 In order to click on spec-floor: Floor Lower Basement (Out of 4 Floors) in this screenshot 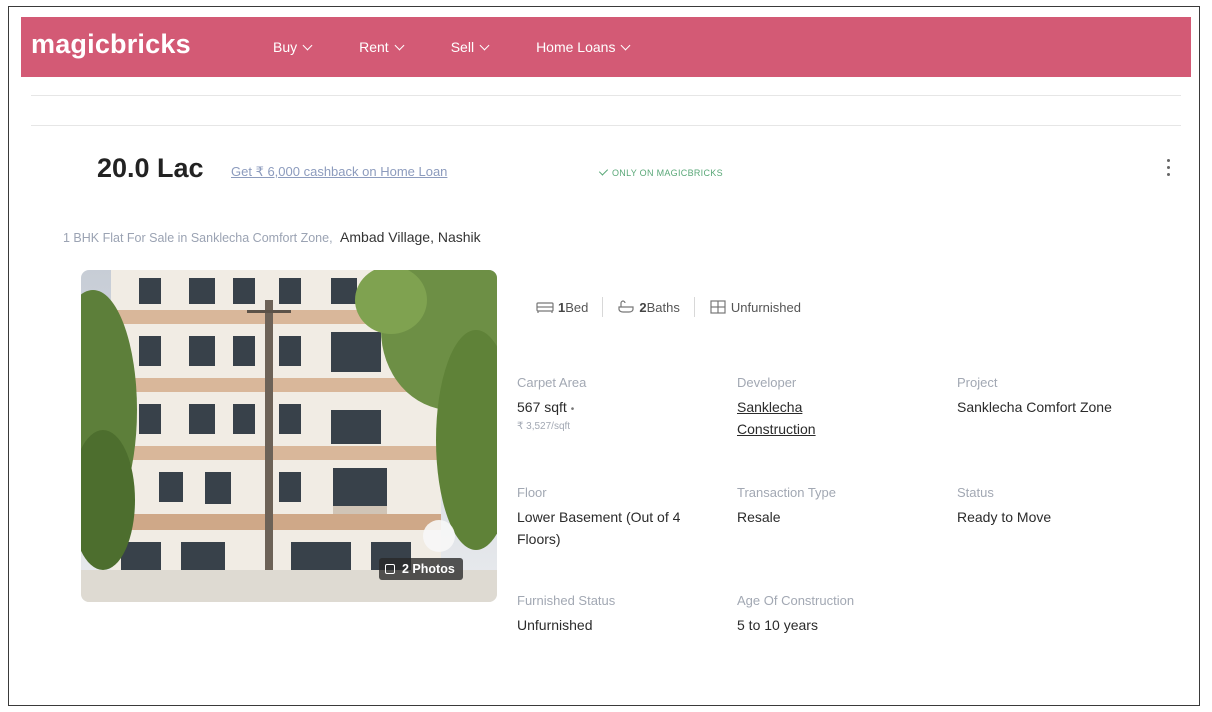, I will do `click(617, 517)`.